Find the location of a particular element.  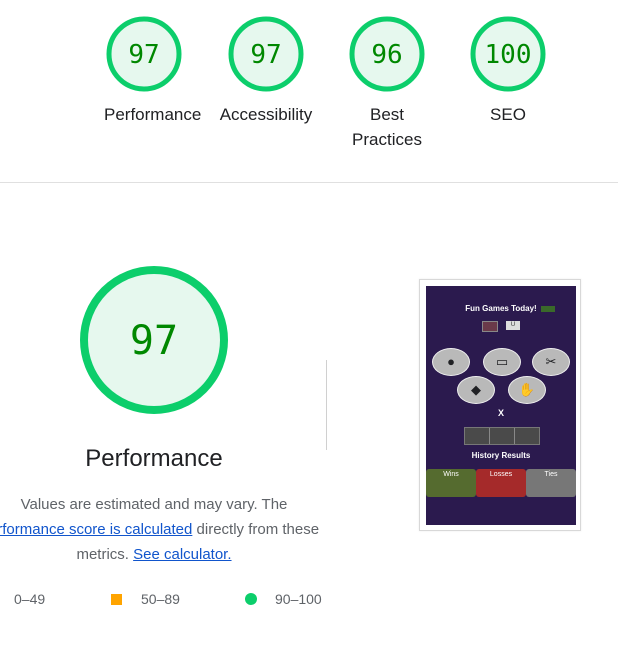

gauge-performance: 97 Performance is located at coordinates (153, 70).